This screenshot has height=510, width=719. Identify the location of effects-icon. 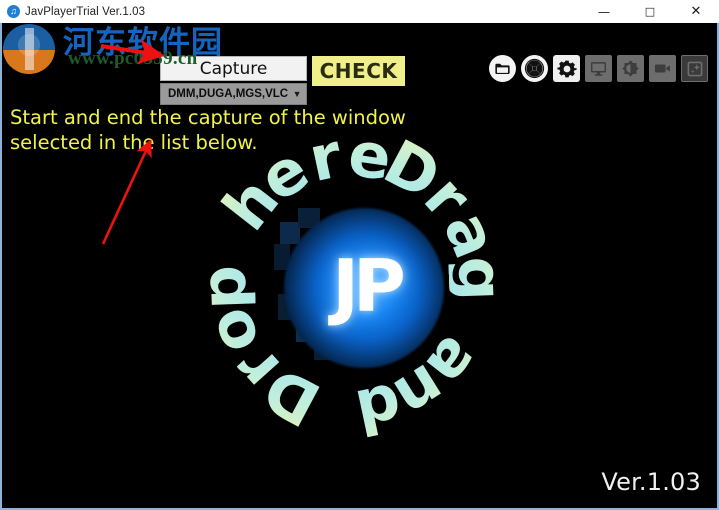
(694, 68).